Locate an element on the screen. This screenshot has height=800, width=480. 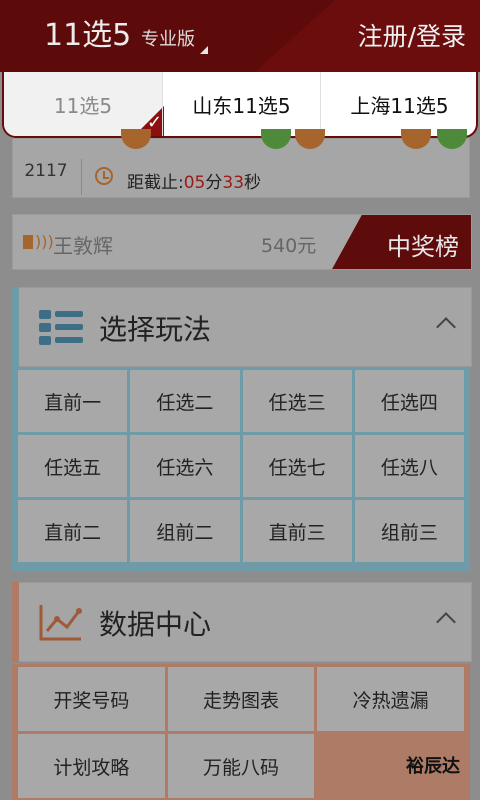
tab-label: 上海11选5 is located at coordinates (399, 105).